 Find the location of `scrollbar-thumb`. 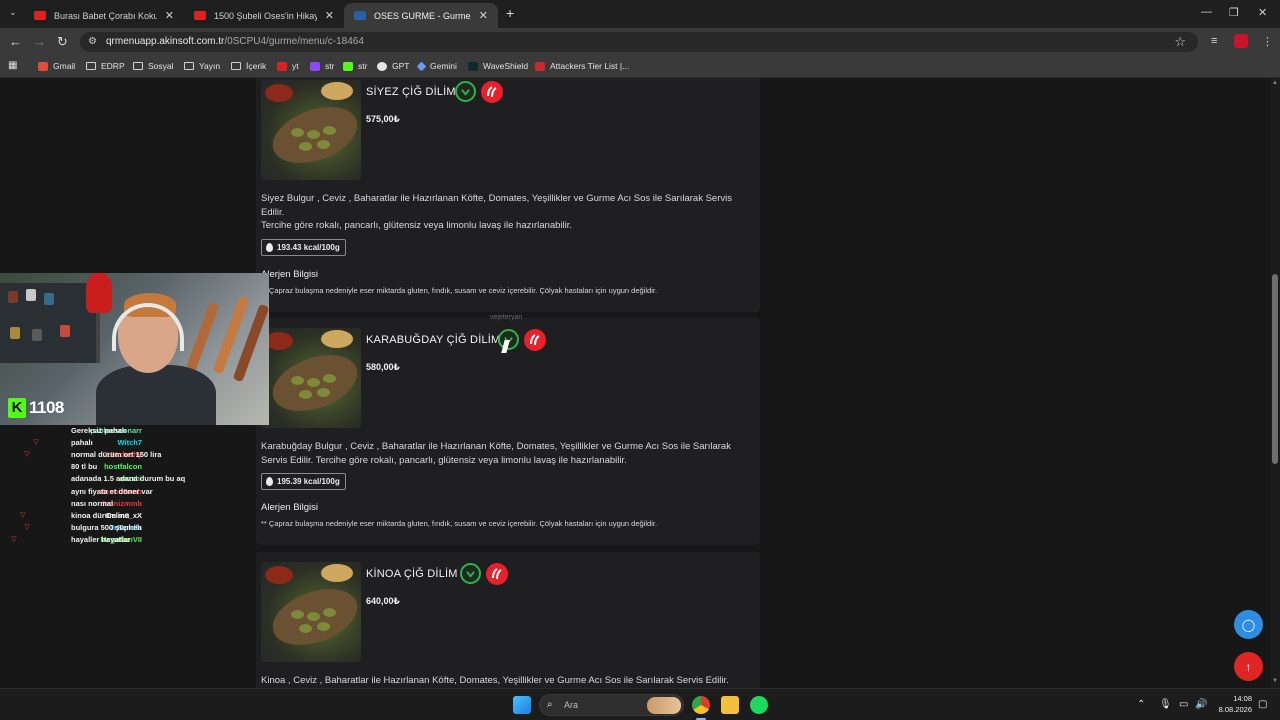

scrollbar-thumb is located at coordinates (1275, 369).